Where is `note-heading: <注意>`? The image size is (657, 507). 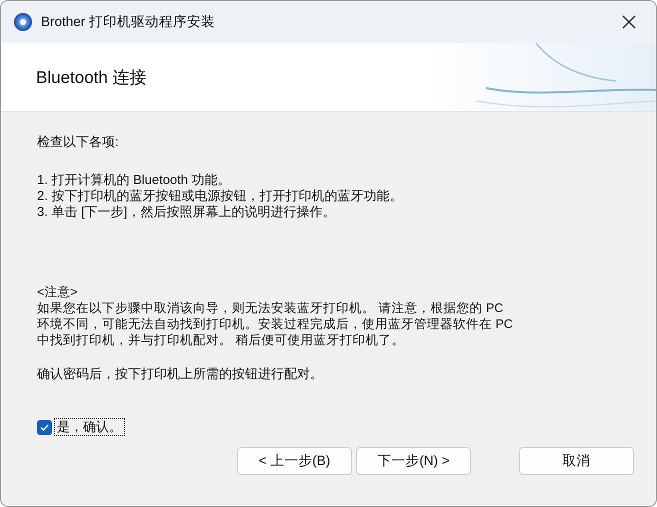
note-heading: <注意> is located at coordinates (58, 292).